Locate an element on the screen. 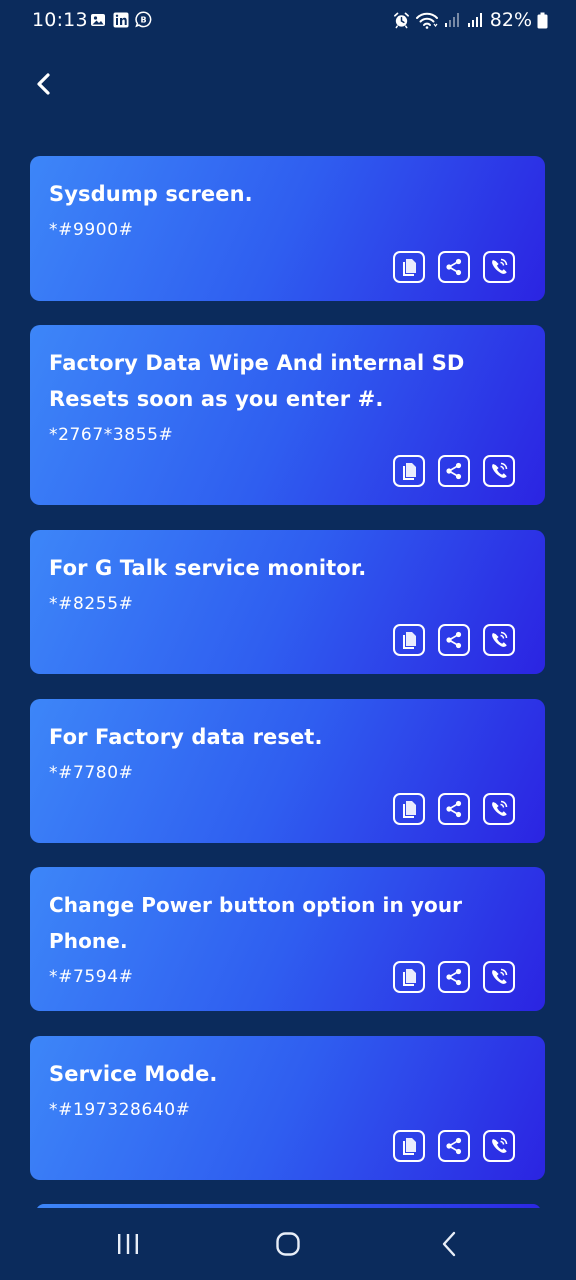 The height and width of the screenshot is (1280, 576). card-code: *2767*3855# is located at coordinates (111, 435).